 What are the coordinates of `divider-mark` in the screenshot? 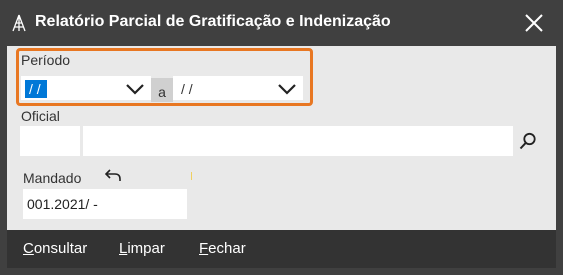 It's located at (191, 176).